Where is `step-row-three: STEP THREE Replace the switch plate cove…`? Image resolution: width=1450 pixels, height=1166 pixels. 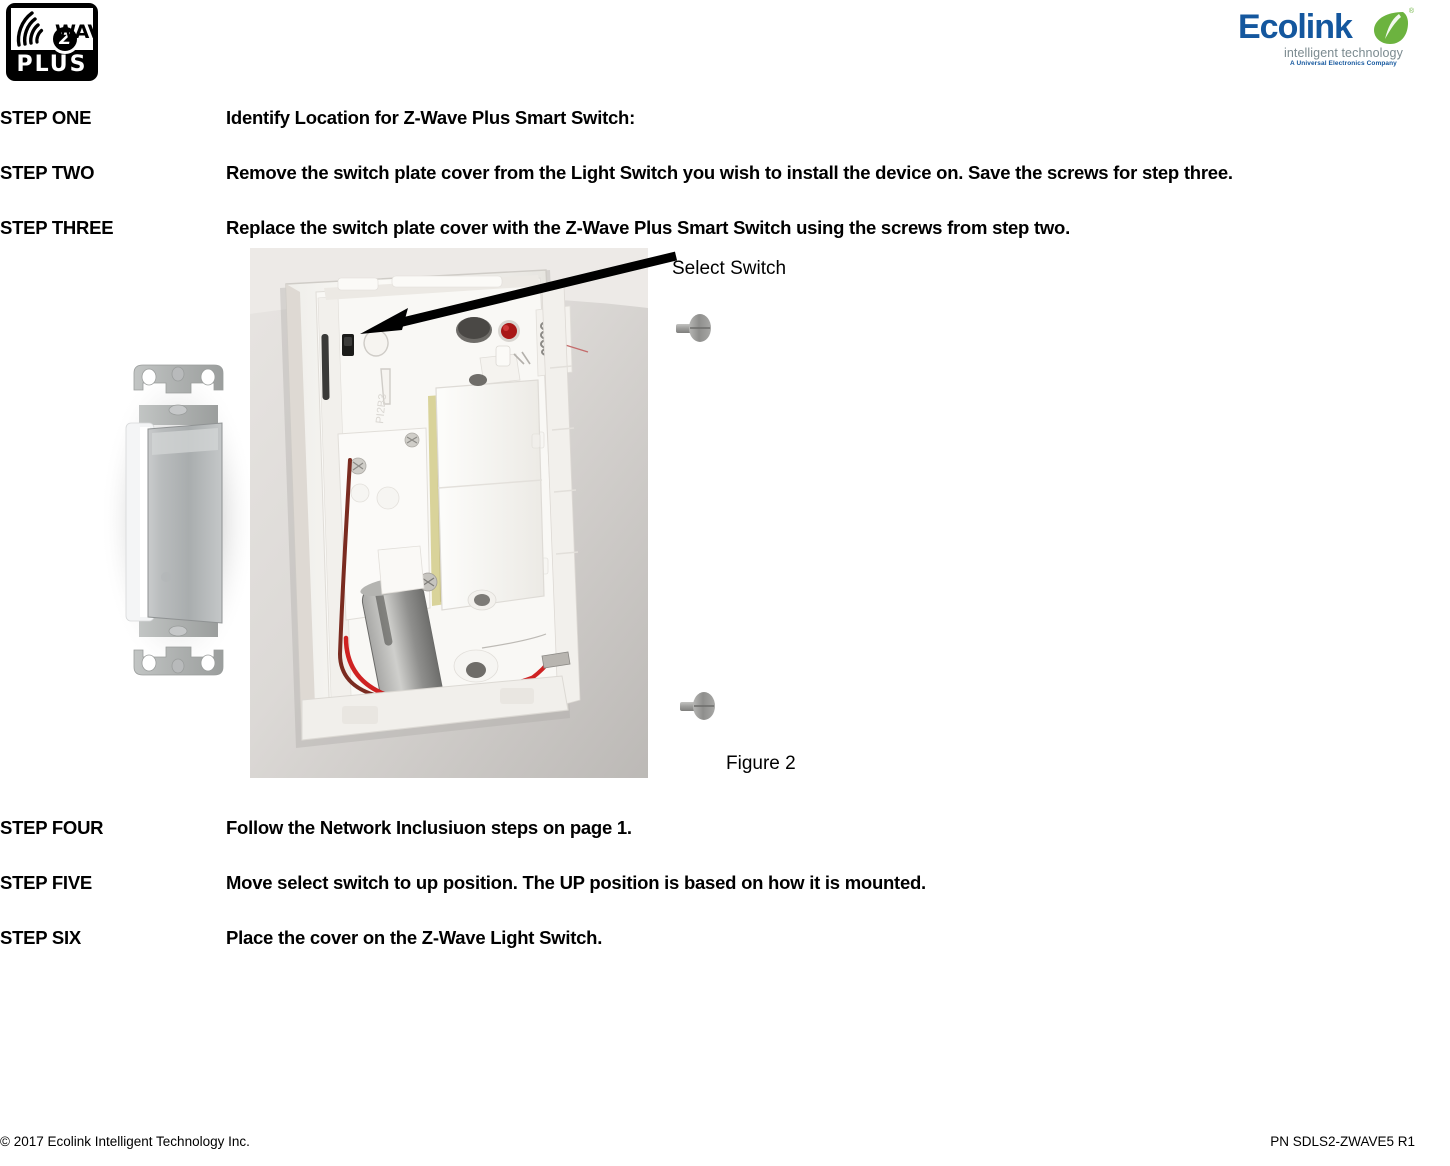
step-row-three: STEP THREE Replace the switch plate cove… is located at coordinates (725, 229).